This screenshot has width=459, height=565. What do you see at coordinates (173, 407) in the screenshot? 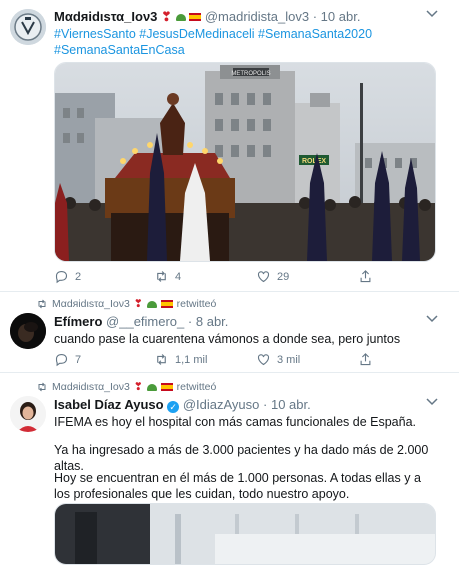
I see `verified-badge-icon: ✓` at bounding box center [173, 407].